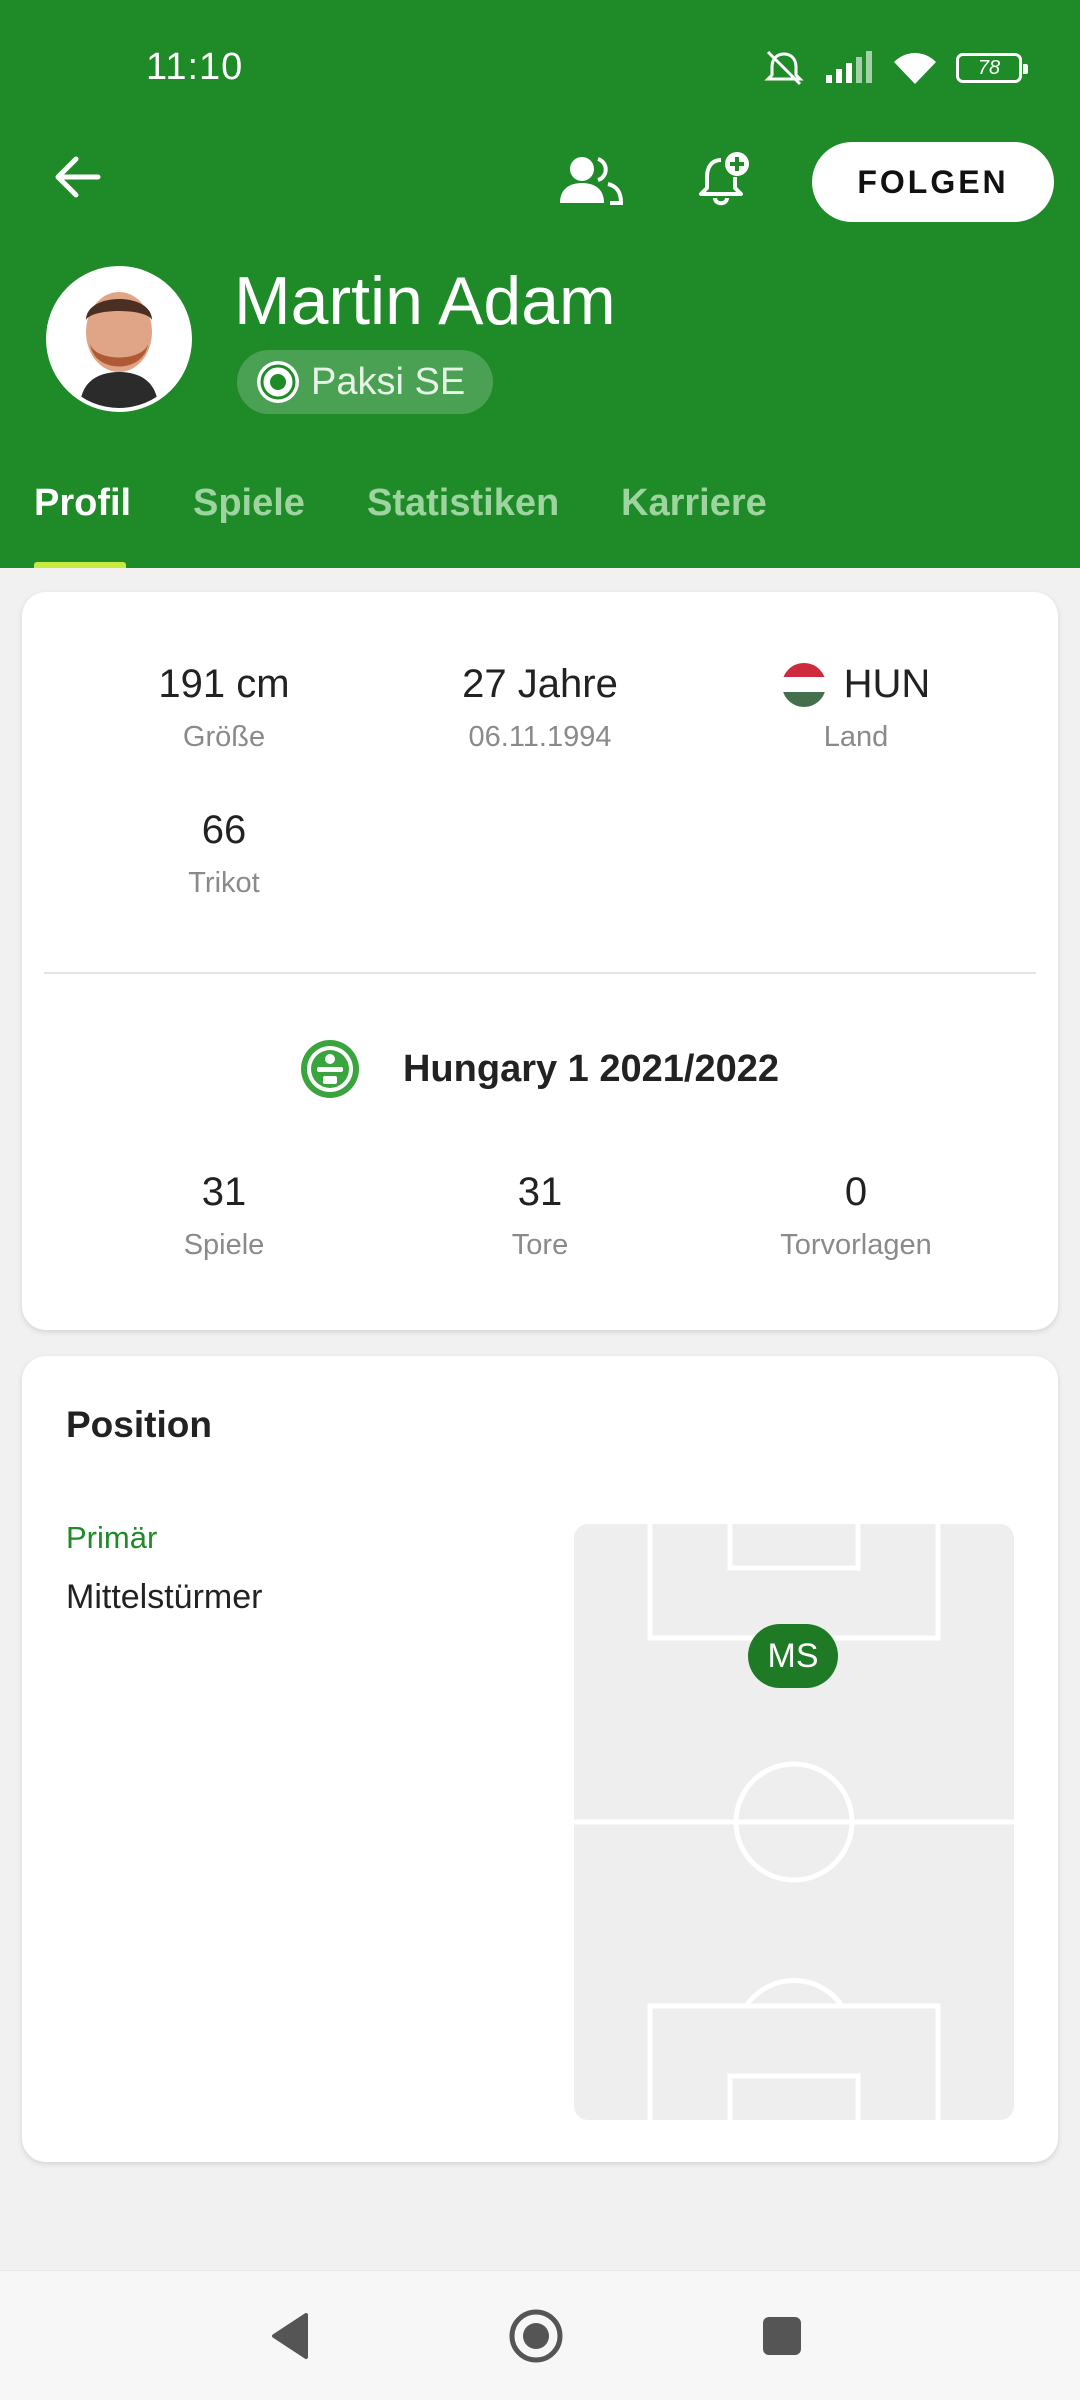 This screenshot has height=2400, width=1080. Describe the element at coordinates (784, 68) in the screenshot. I see `bell-muted-icon` at that location.